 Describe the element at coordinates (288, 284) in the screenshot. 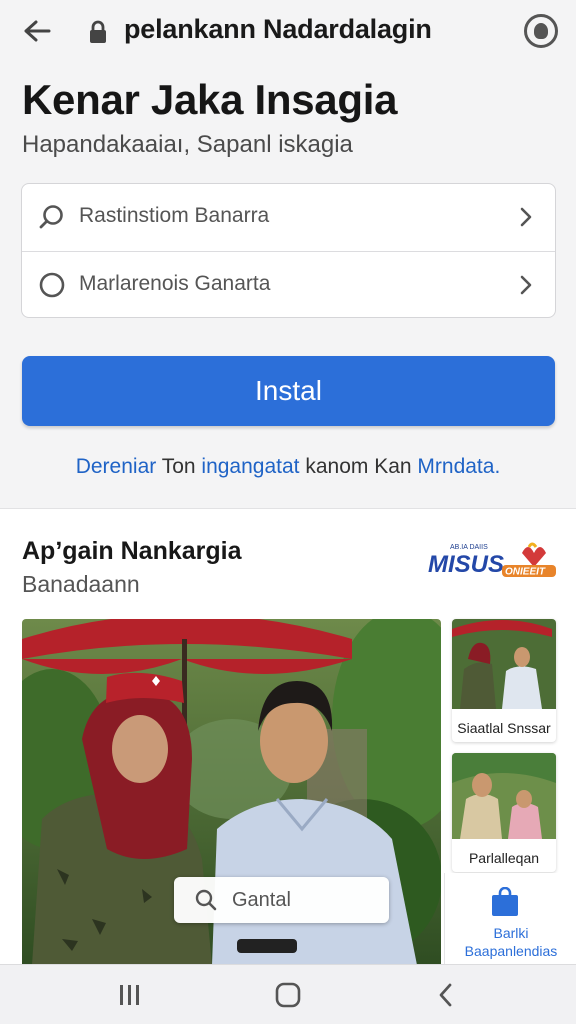

I see `option-item: Marlarenois Ganarta` at that location.